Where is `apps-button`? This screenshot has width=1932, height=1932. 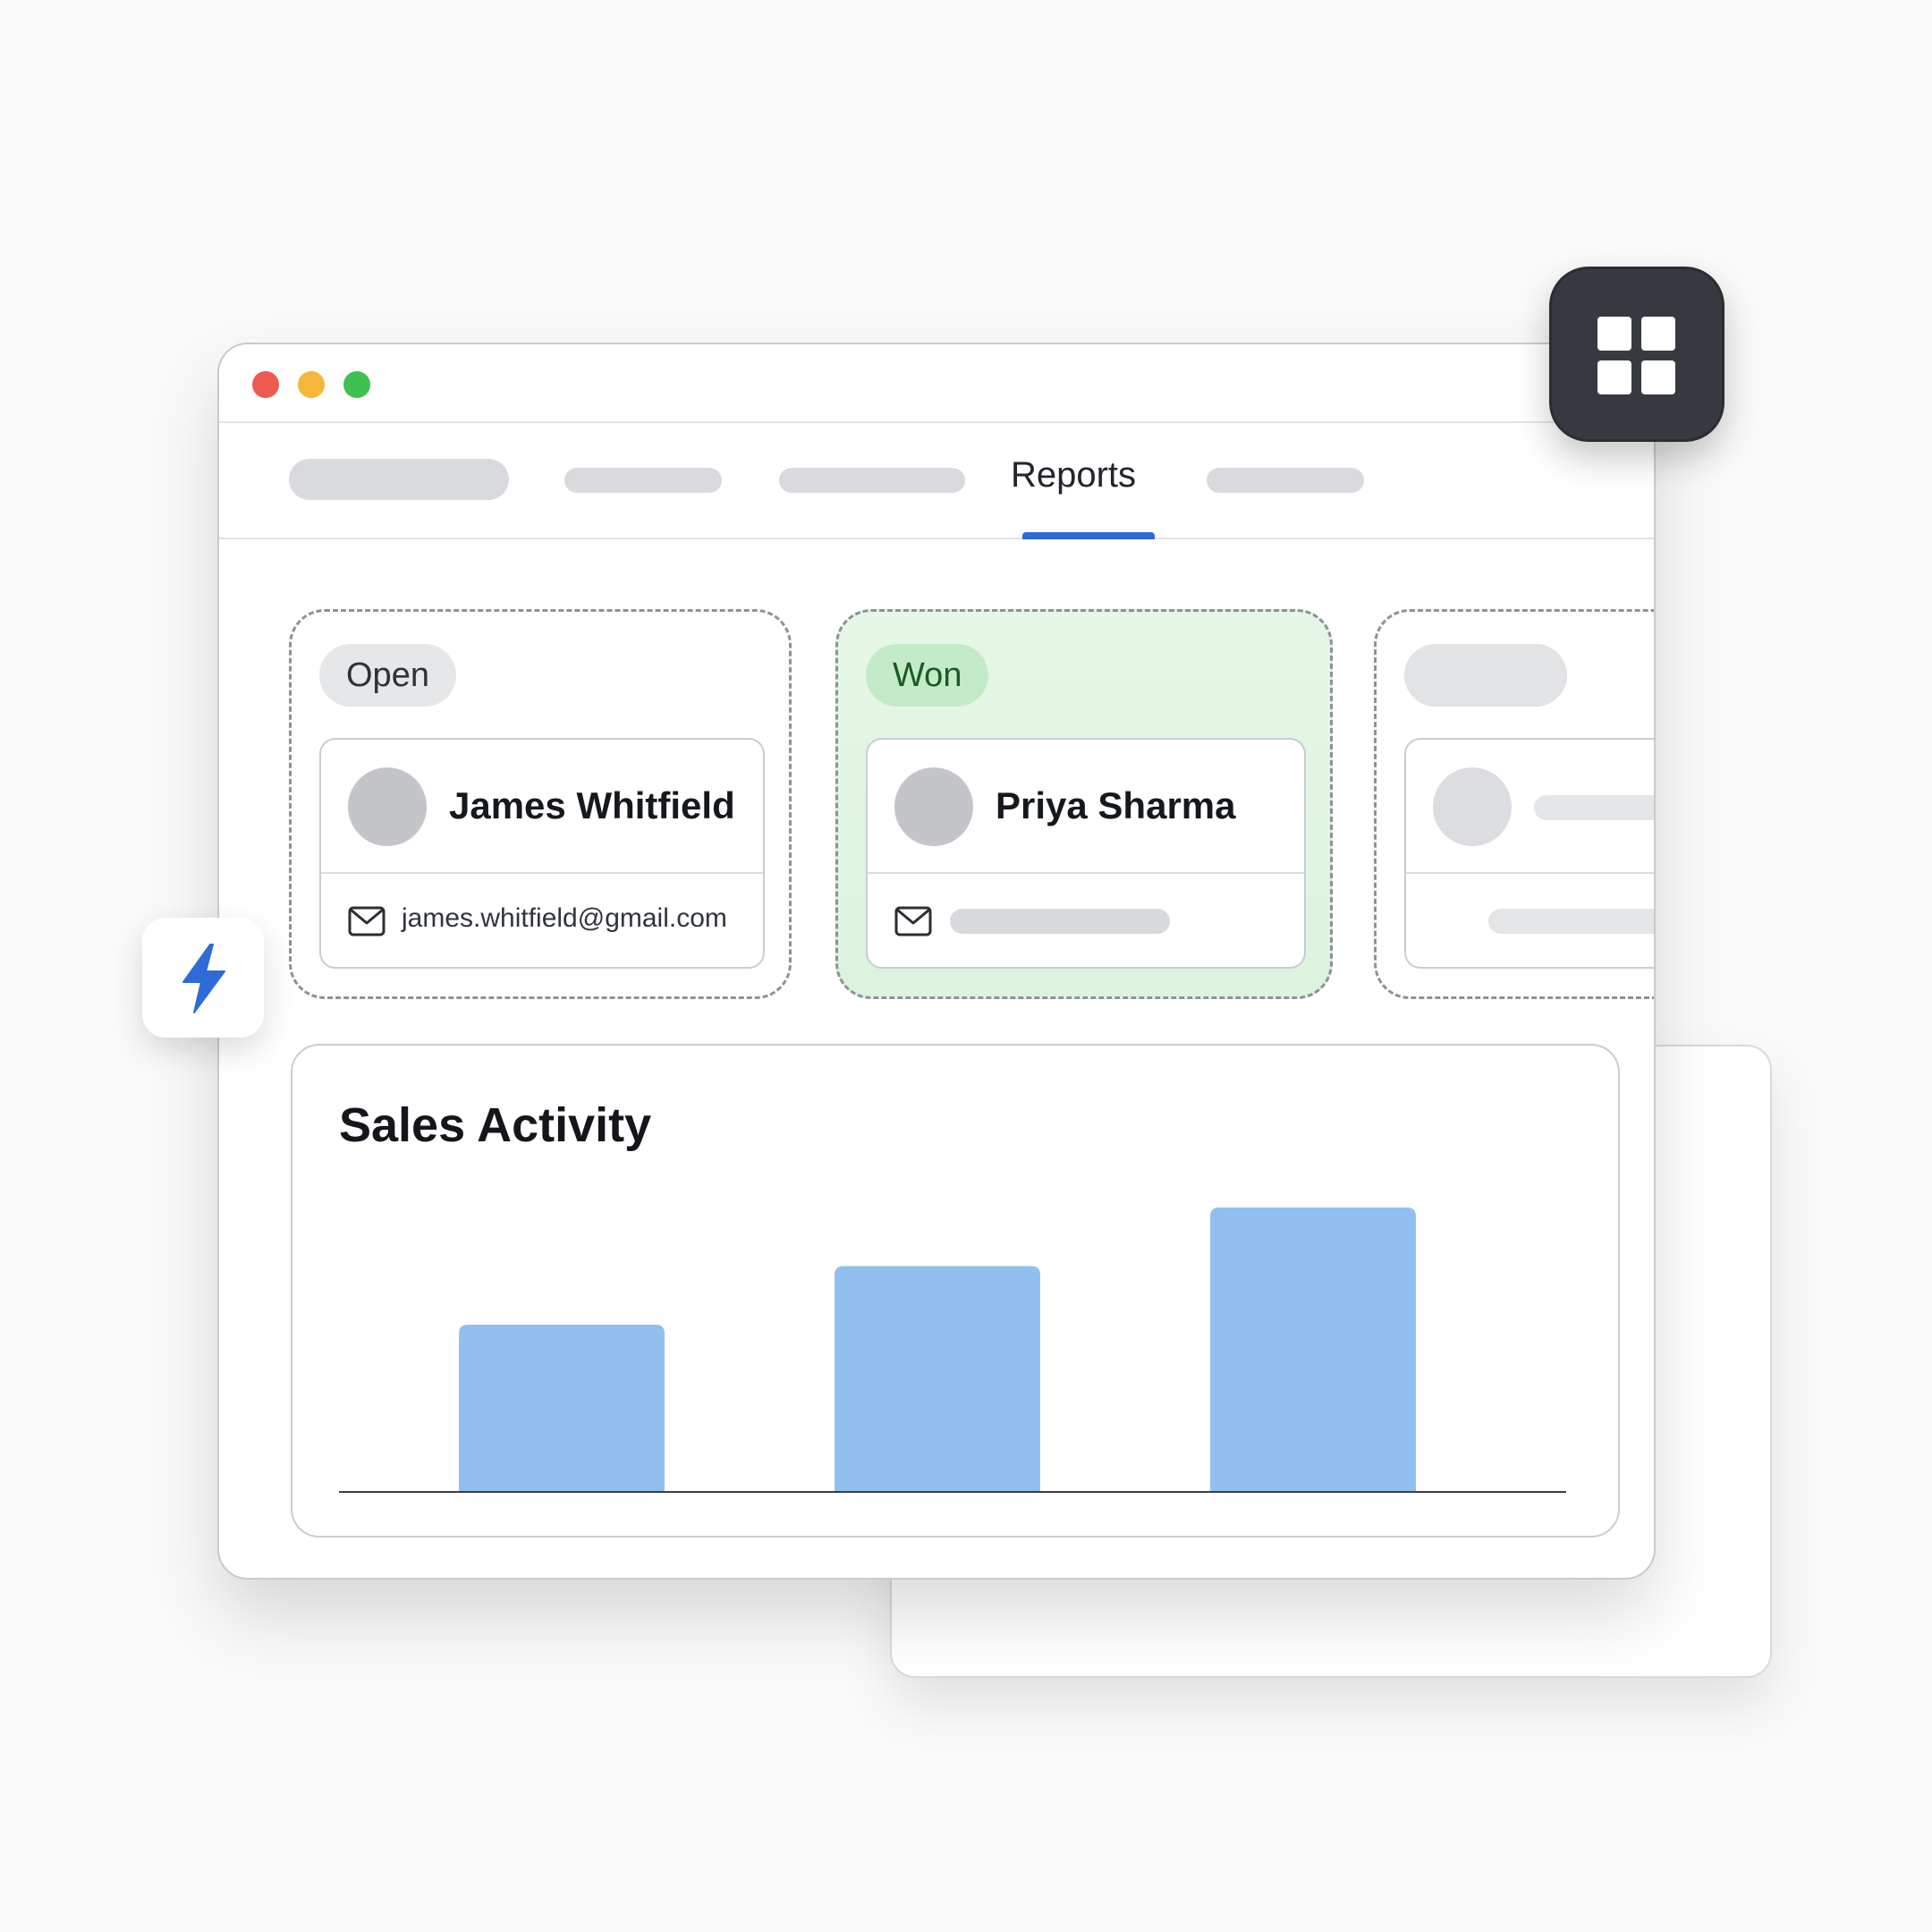
apps-button is located at coordinates (1636, 354).